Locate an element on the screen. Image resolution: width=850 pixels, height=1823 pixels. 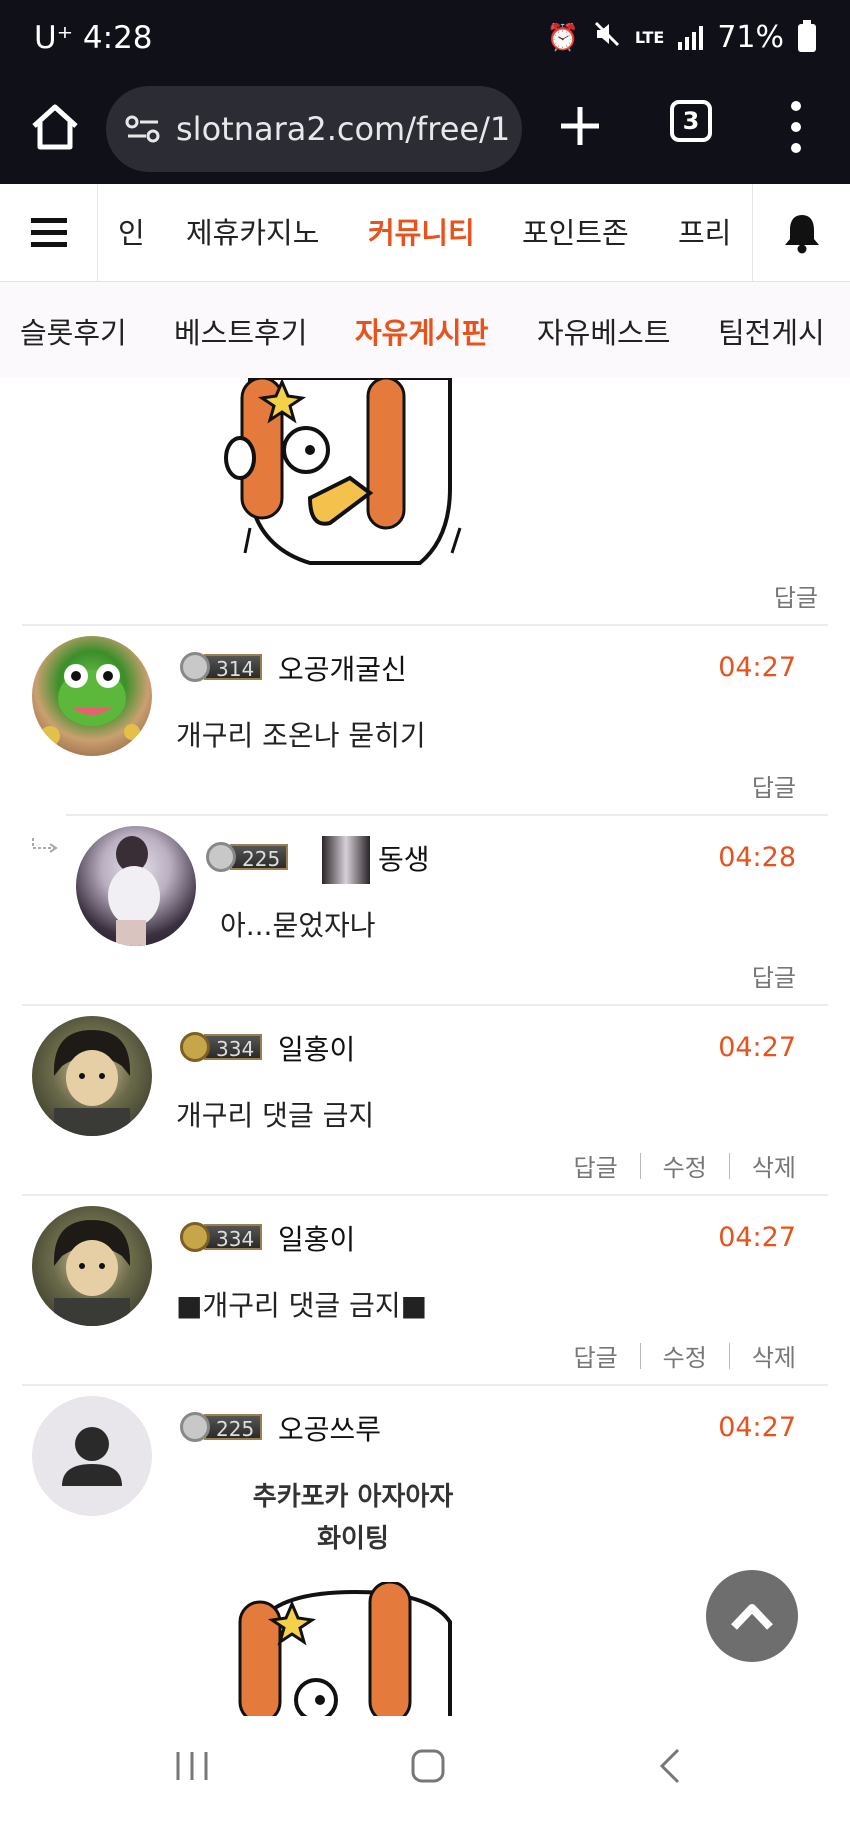
menu-button is located at coordinates (49, 233).